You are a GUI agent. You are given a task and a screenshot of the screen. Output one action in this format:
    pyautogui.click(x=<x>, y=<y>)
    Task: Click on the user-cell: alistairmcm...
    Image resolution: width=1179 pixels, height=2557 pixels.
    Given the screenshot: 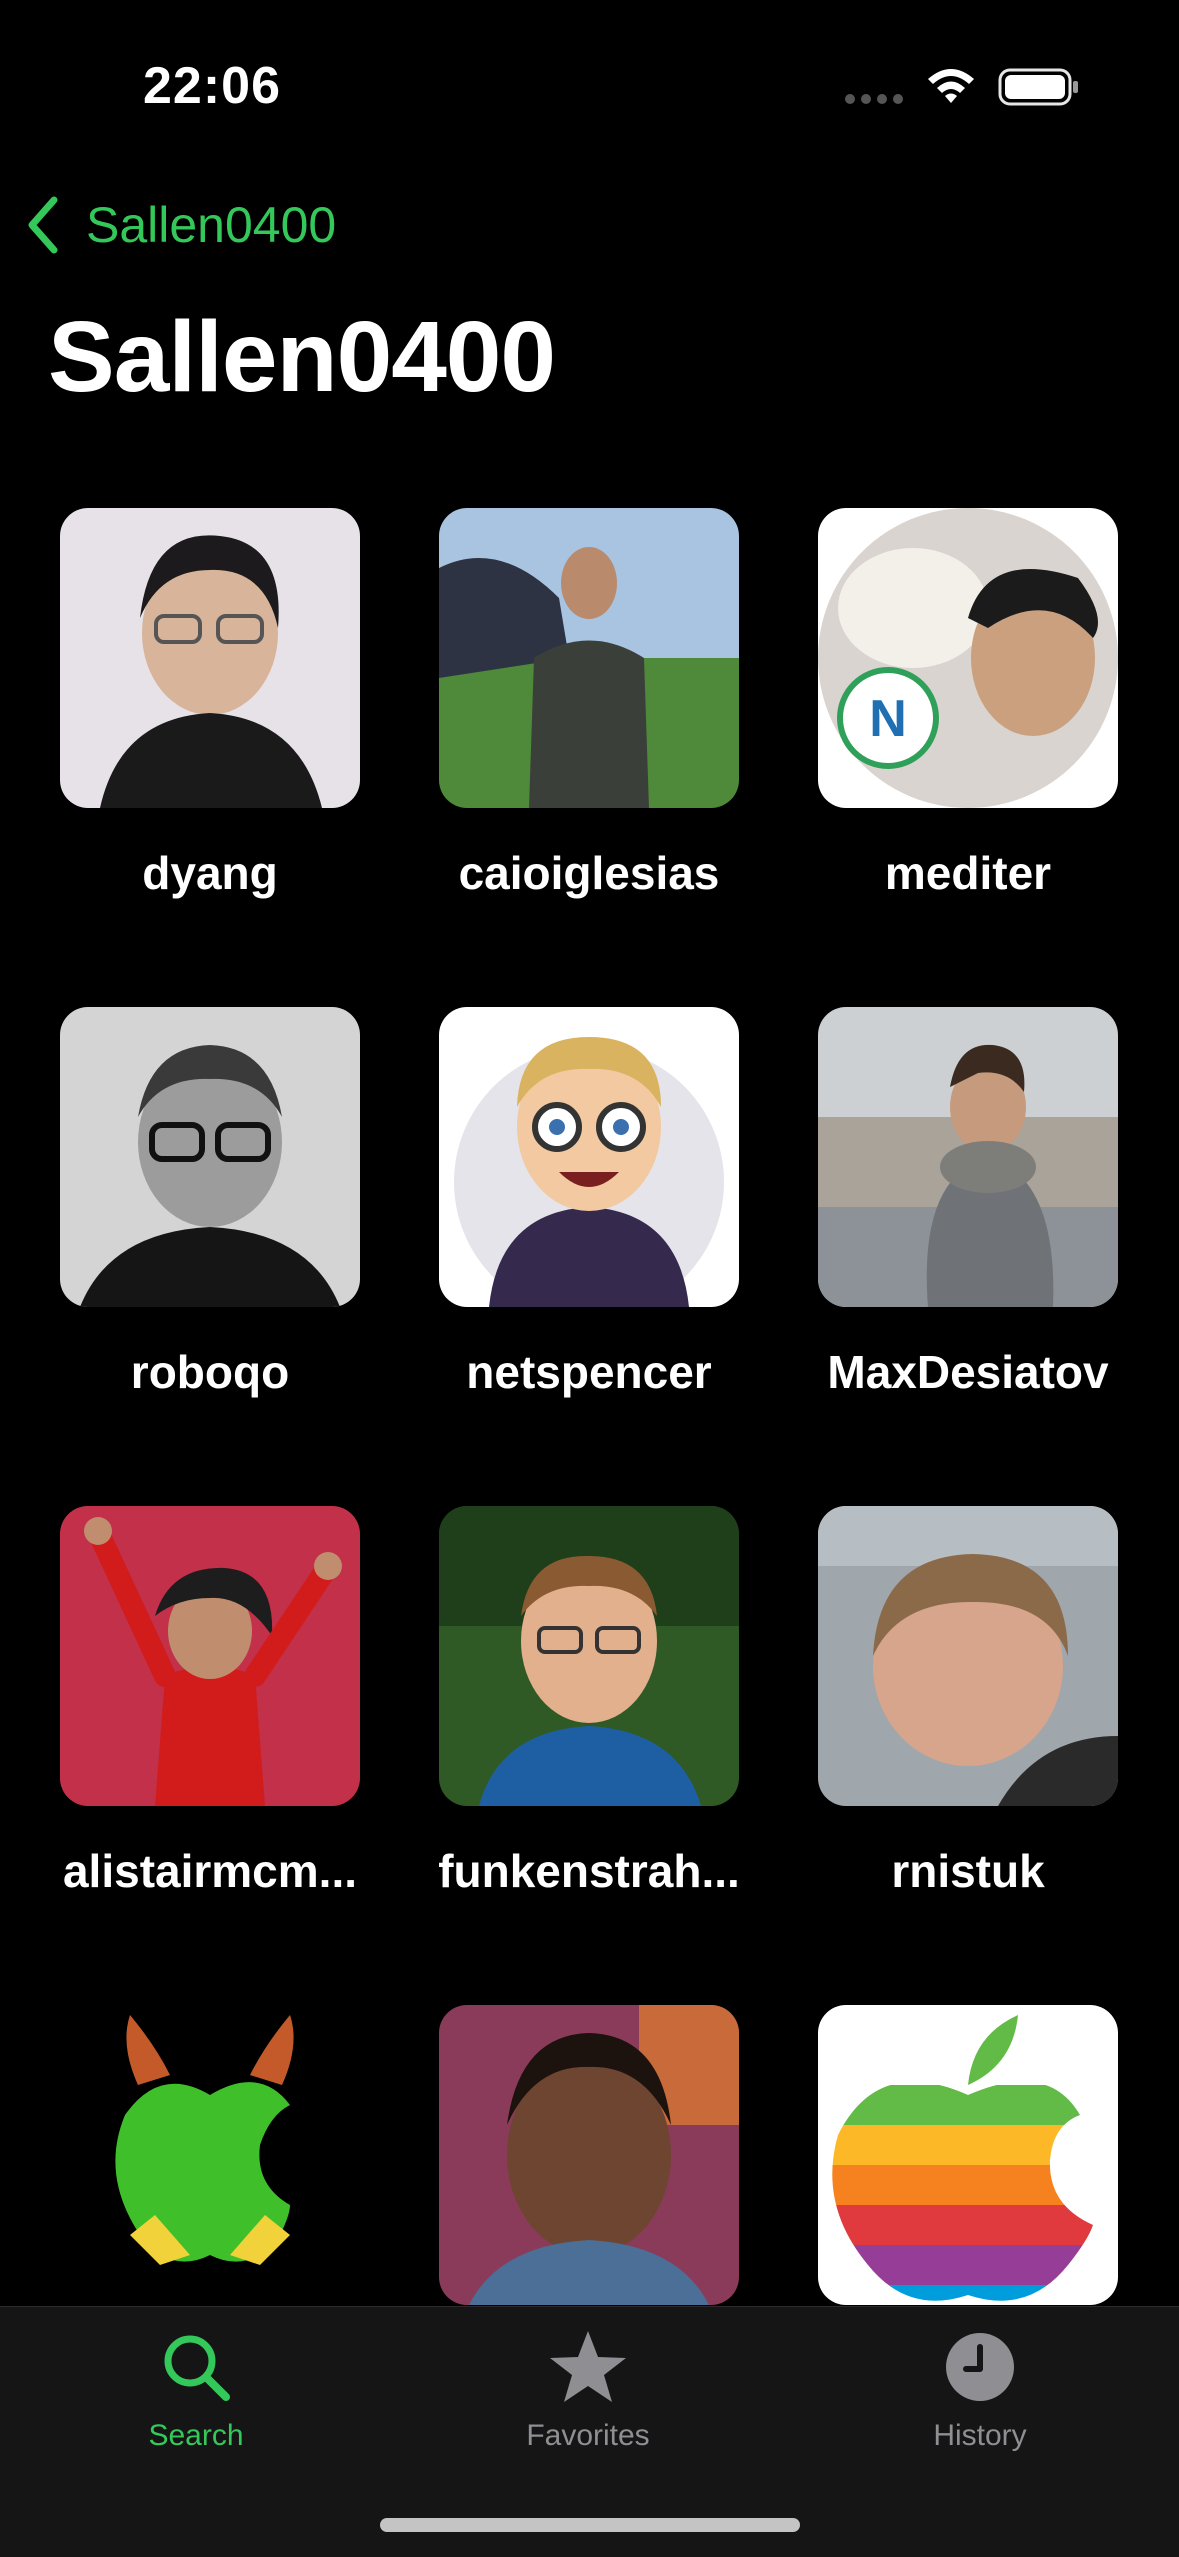 What is the action you would take?
    pyautogui.click(x=210, y=1702)
    